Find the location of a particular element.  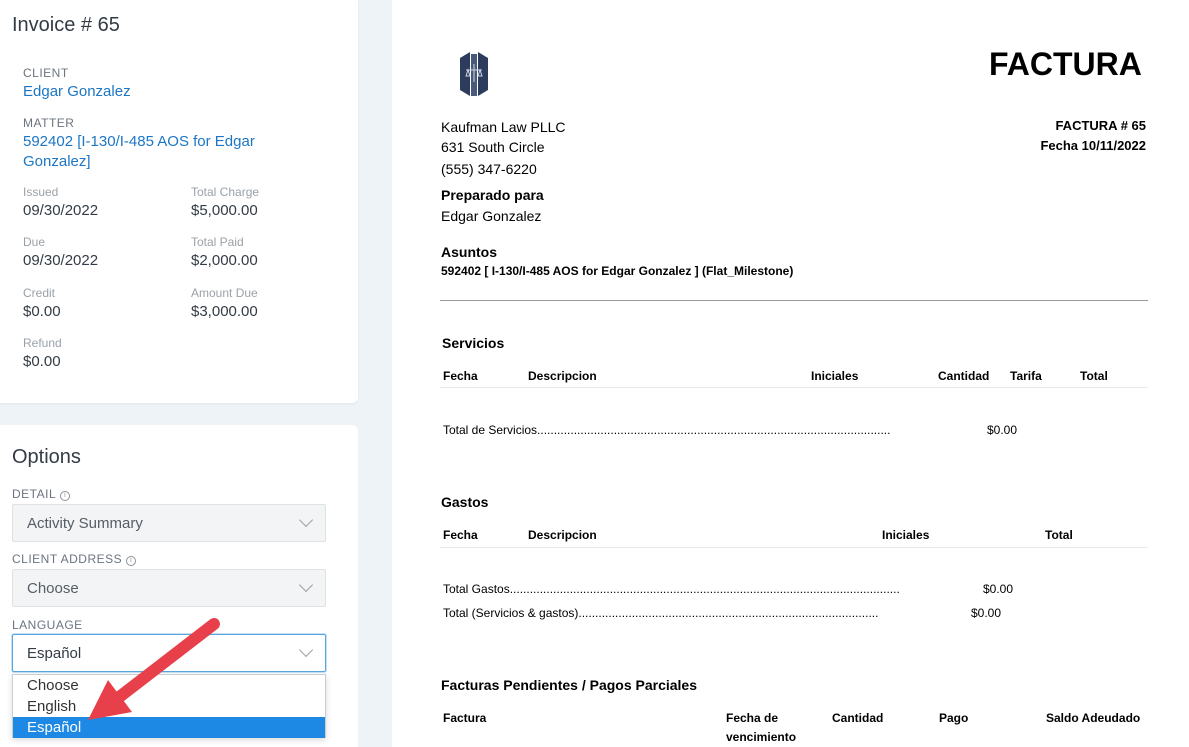

pending-header-balance: Saldo Adeudado is located at coordinates (1093, 718).